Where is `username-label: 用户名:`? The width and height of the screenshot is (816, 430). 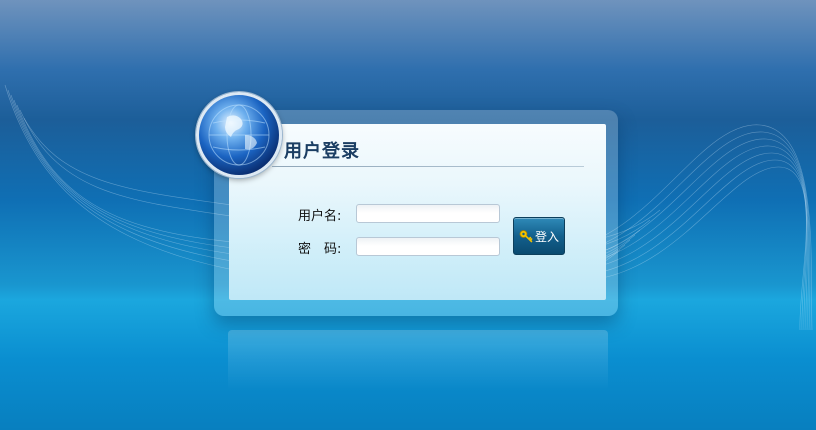
username-label: 用户名: is located at coordinates (320, 216).